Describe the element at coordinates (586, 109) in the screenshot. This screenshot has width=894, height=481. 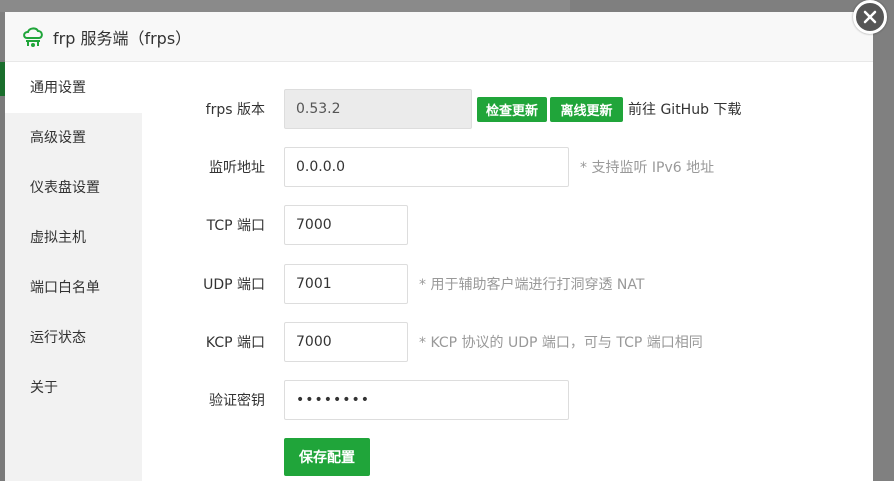
I see `offline-update-button: 离线更新` at that location.